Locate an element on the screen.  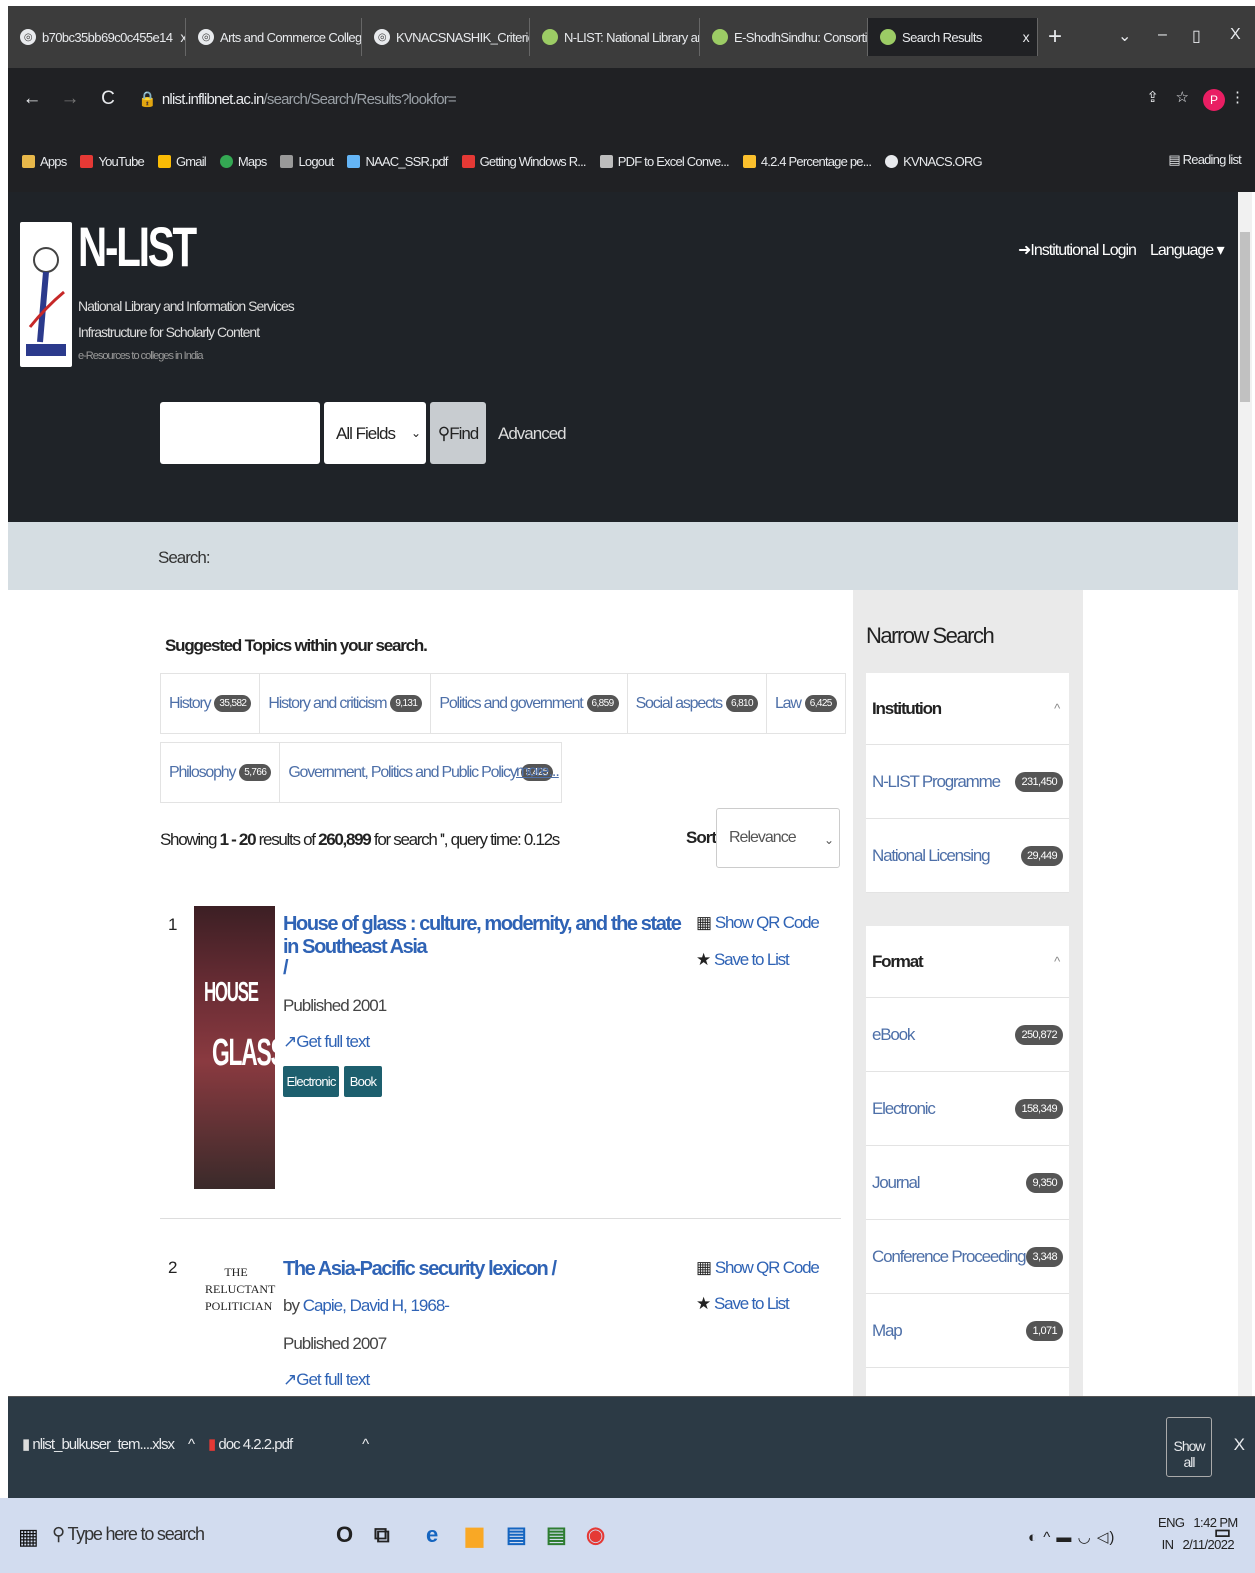
external-link-icon: ↗ is located at coordinates (290, 1379).